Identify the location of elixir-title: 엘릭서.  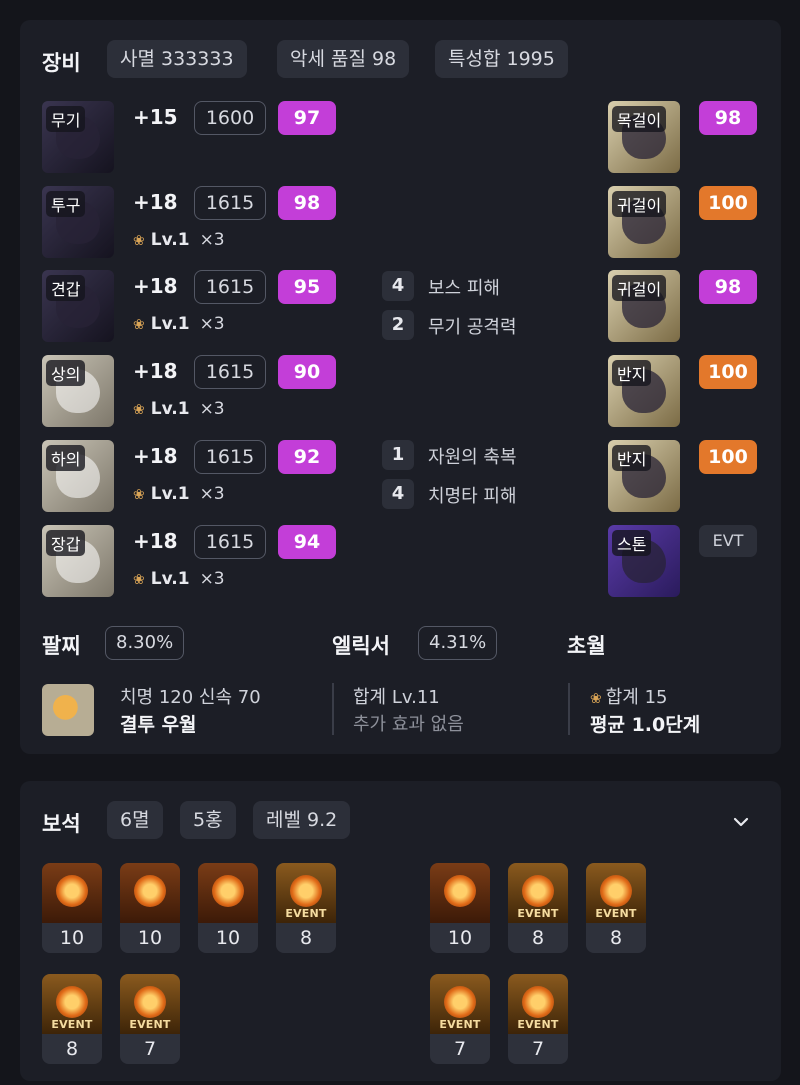
(361, 646).